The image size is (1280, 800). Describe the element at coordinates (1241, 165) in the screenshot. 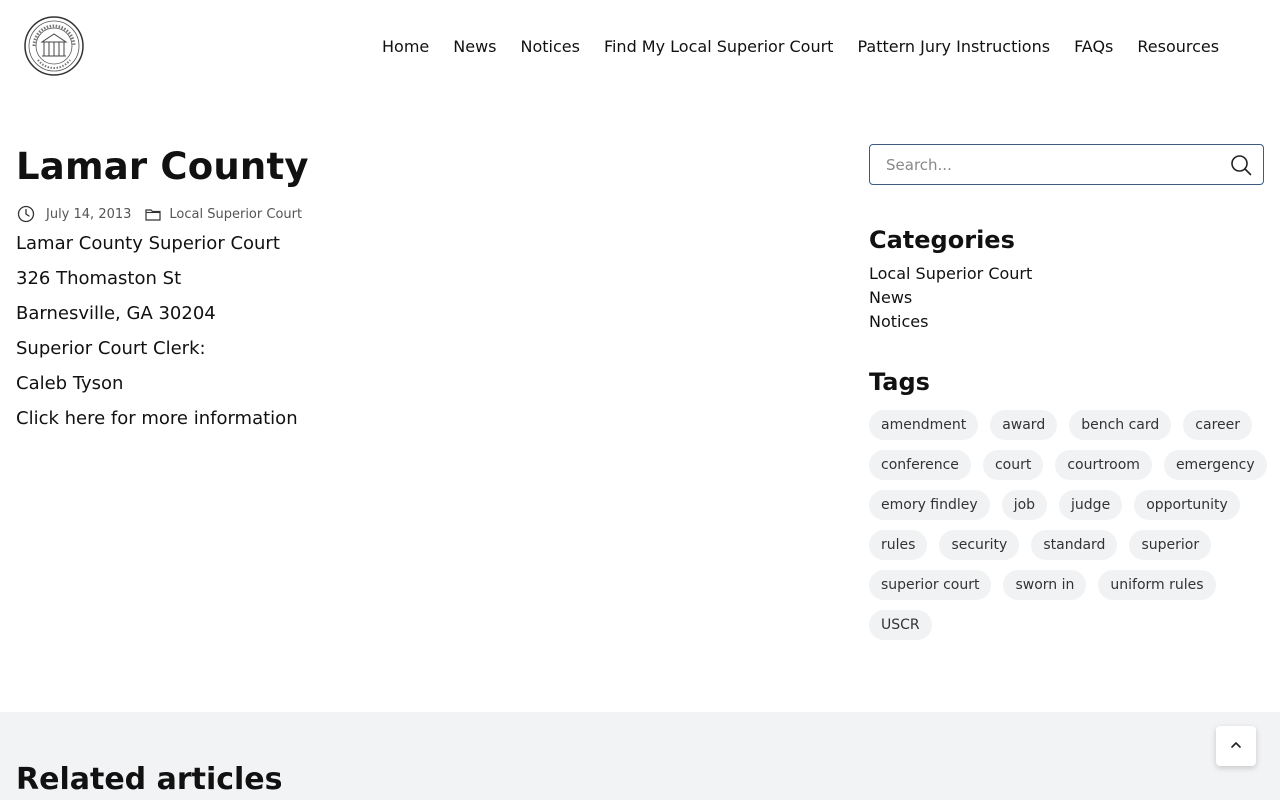

I see `search-button` at that location.